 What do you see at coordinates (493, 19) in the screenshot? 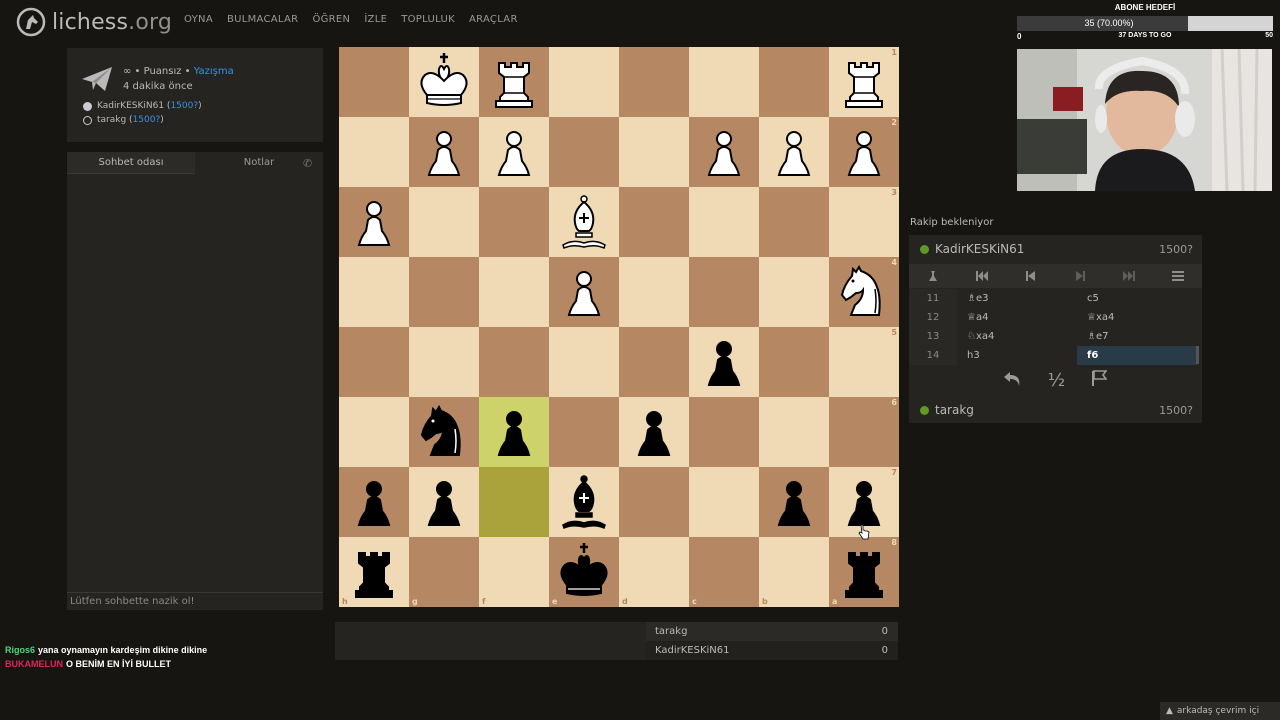
I see `nav-tools: ARAÇLAR` at bounding box center [493, 19].